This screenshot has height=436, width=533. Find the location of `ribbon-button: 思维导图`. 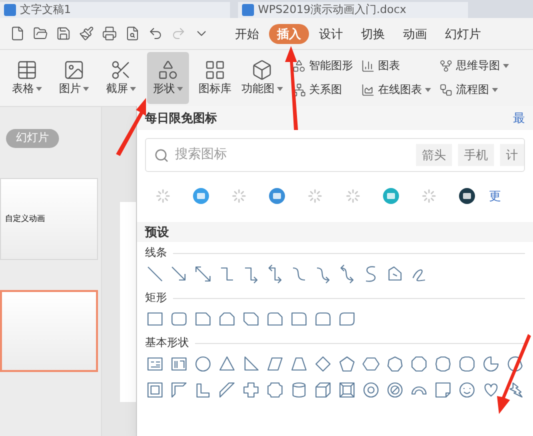

ribbon-button: 思维导图 is located at coordinates (474, 66).